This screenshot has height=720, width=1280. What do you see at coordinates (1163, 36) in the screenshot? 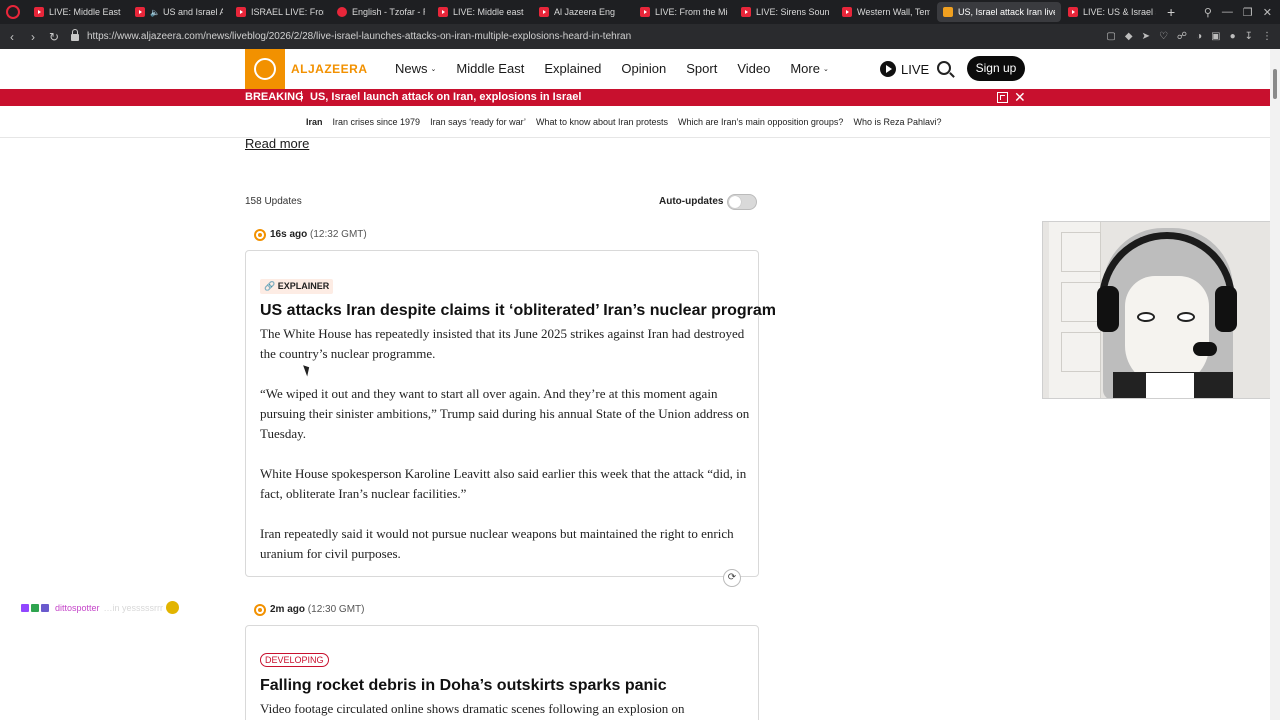
I see `heart-icon: ♡` at bounding box center [1163, 36].